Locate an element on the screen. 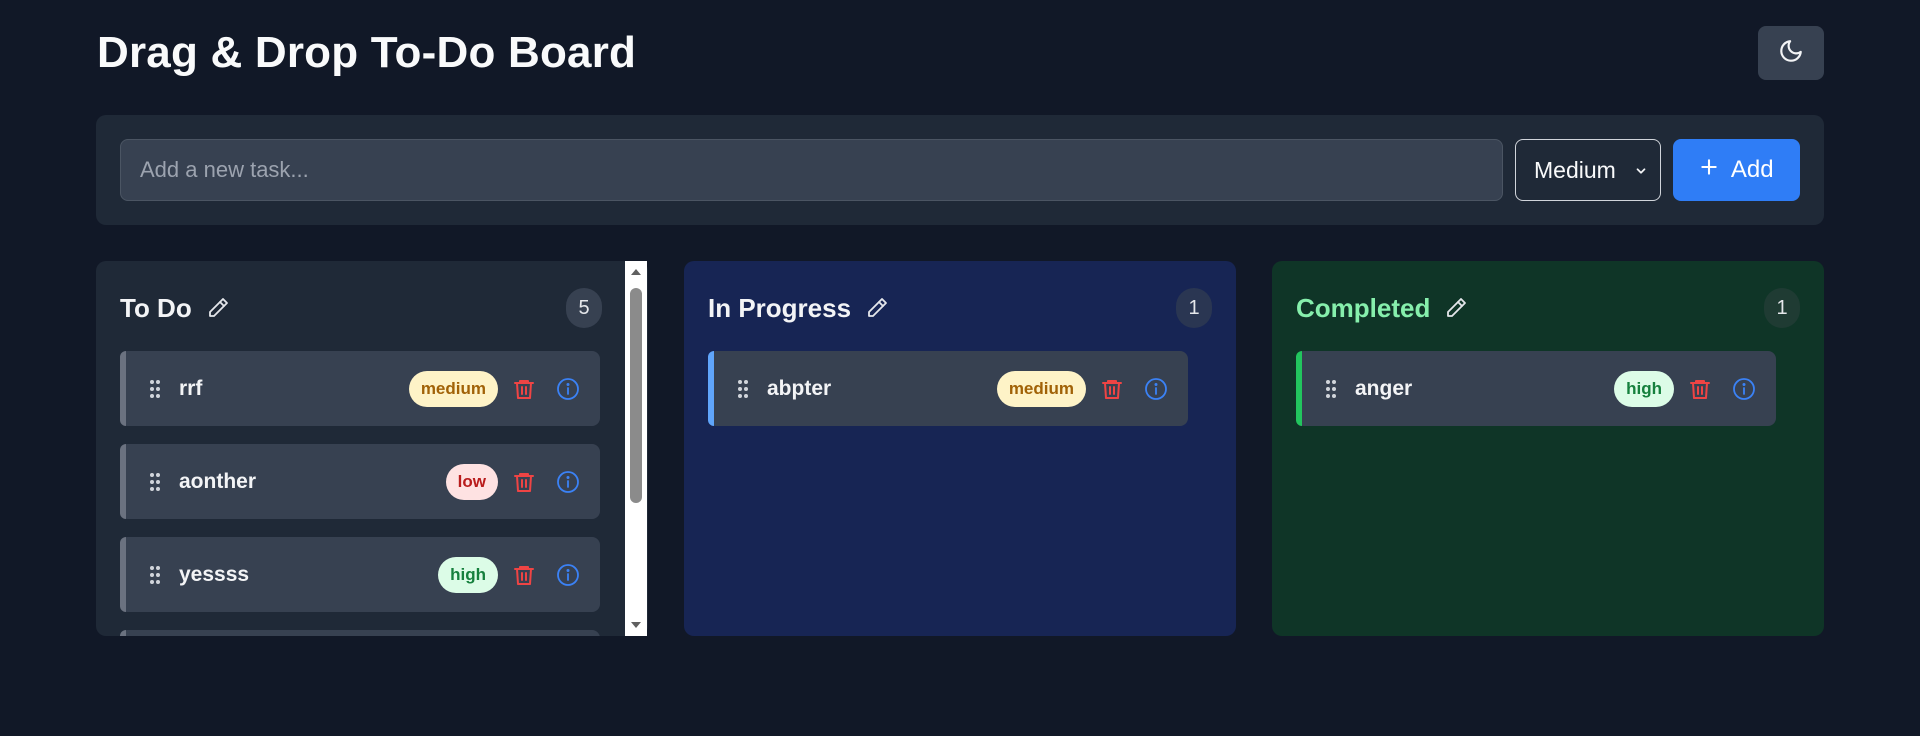  column-completed: Completed 1 anger high is located at coordinates (1548, 448).